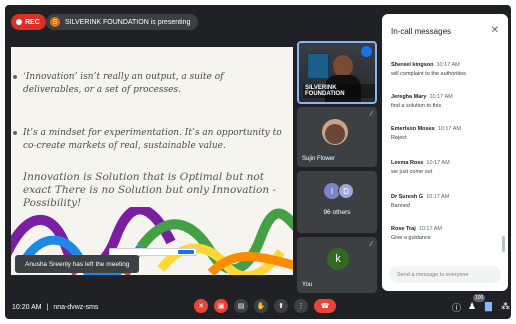 Image resolution: width=516 pixels, height=324 pixels. What do you see at coordinates (186, 252) in the screenshot?
I see `slide-embedded-button` at bounding box center [186, 252].